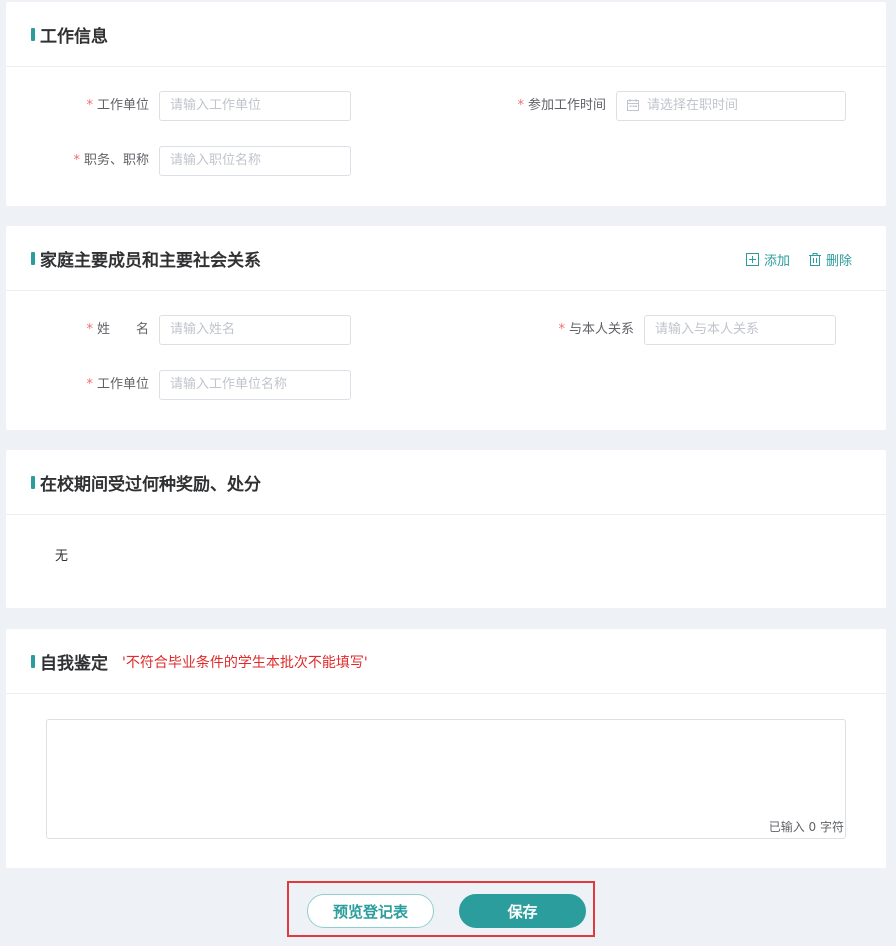  I want to click on self-eval-title: 自我鉴定, so click(74, 664).